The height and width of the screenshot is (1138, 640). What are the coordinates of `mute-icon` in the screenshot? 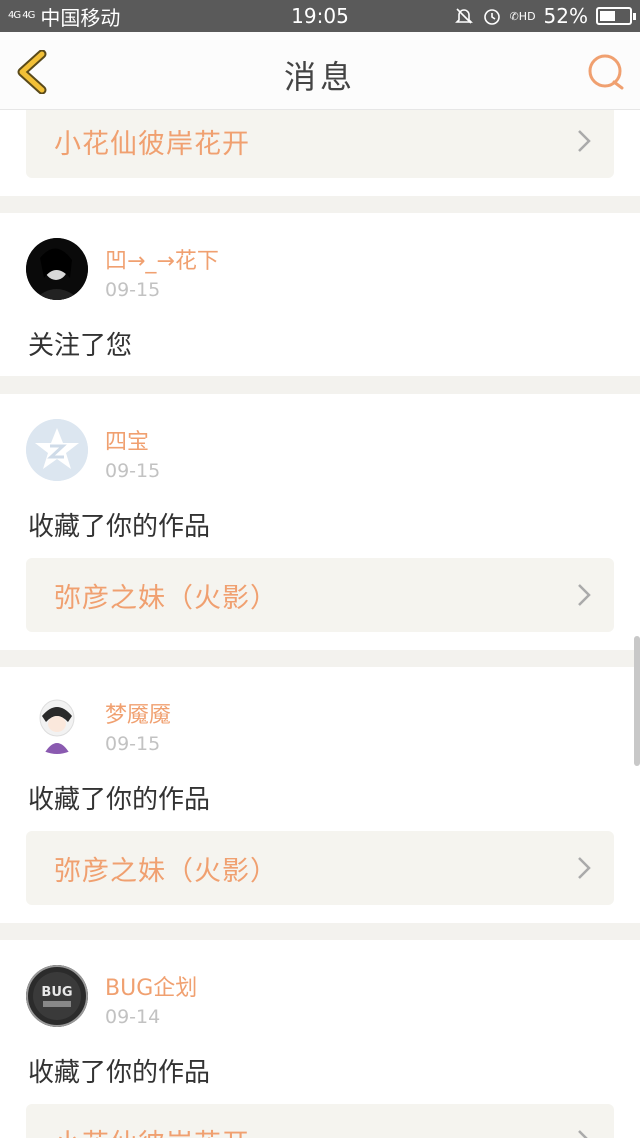 It's located at (463, 16).